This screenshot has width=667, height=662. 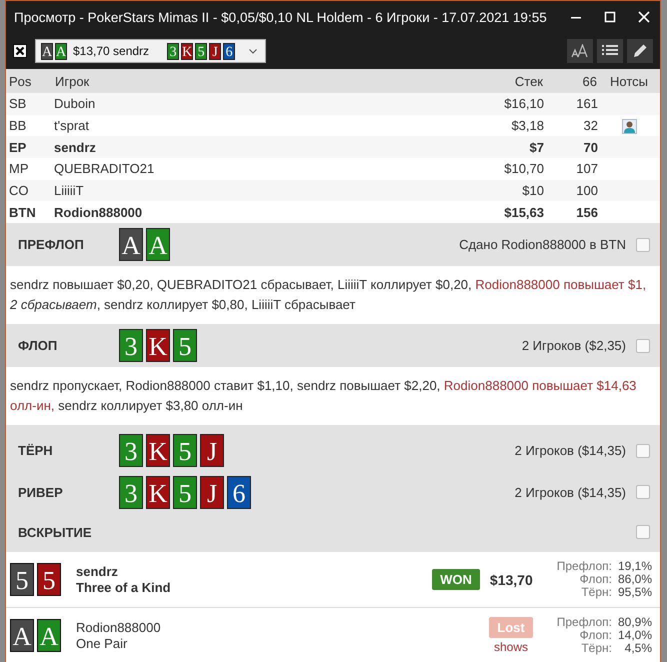 What do you see at coordinates (586, 213) in the screenshot?
I see `table-cell-text: 156` at bounding box center [586, 213].